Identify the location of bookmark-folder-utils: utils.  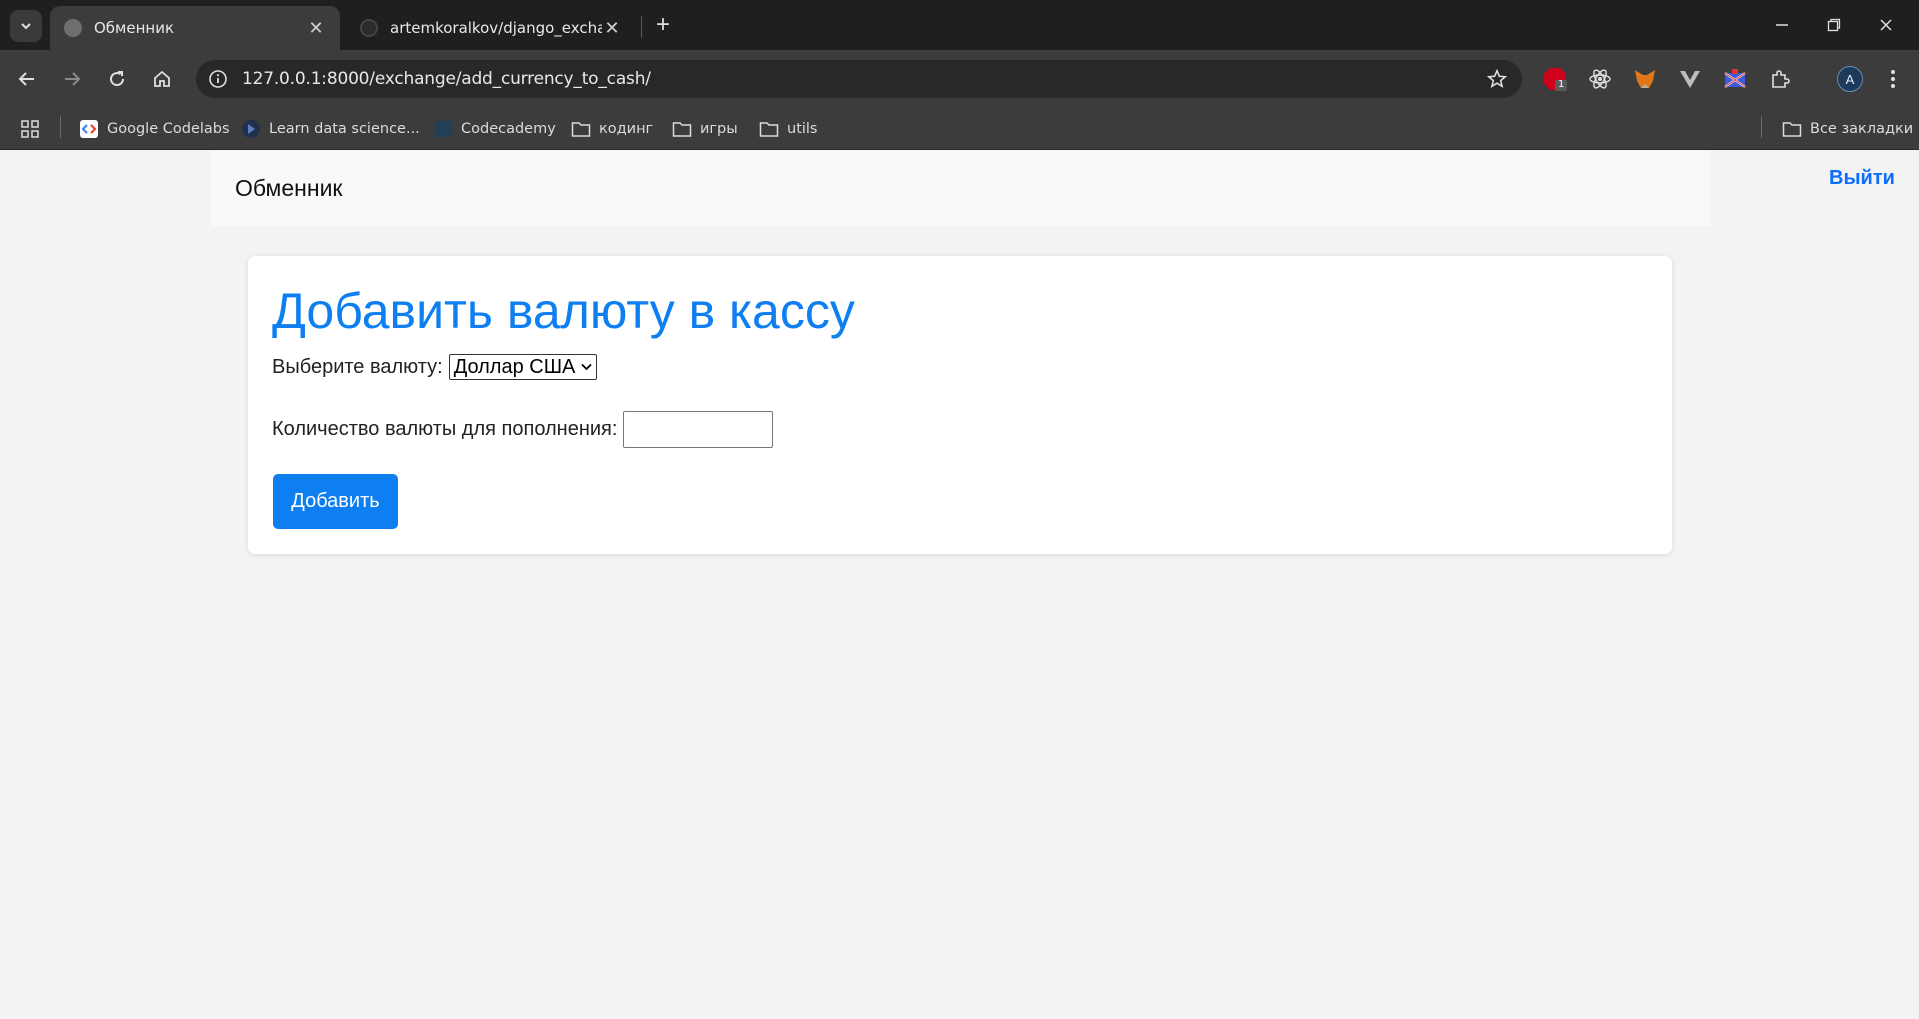
(788, 129).